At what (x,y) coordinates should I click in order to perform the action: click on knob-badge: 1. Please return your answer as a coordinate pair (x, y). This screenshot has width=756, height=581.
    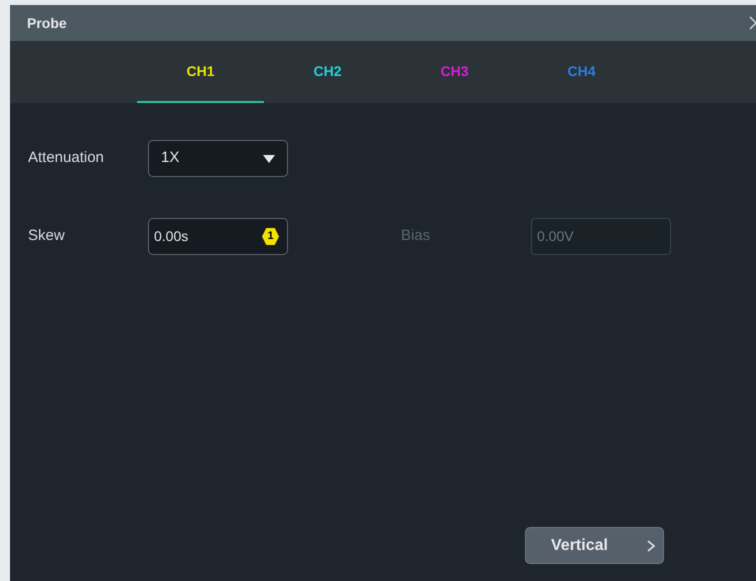
    Looking at the image, I should click on (270, 236).